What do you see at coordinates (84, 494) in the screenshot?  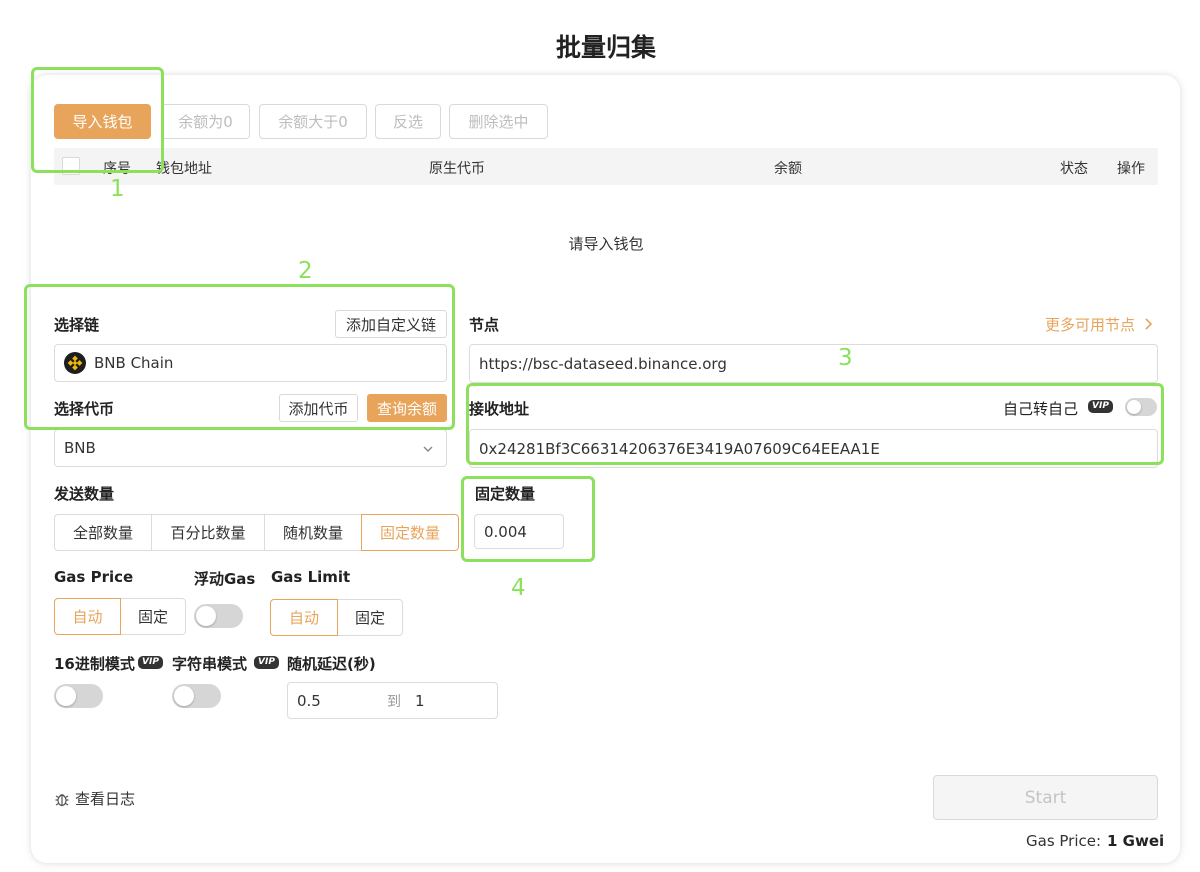 I see `send-amount-label: 发送数量` at bounding box center [84, 494].